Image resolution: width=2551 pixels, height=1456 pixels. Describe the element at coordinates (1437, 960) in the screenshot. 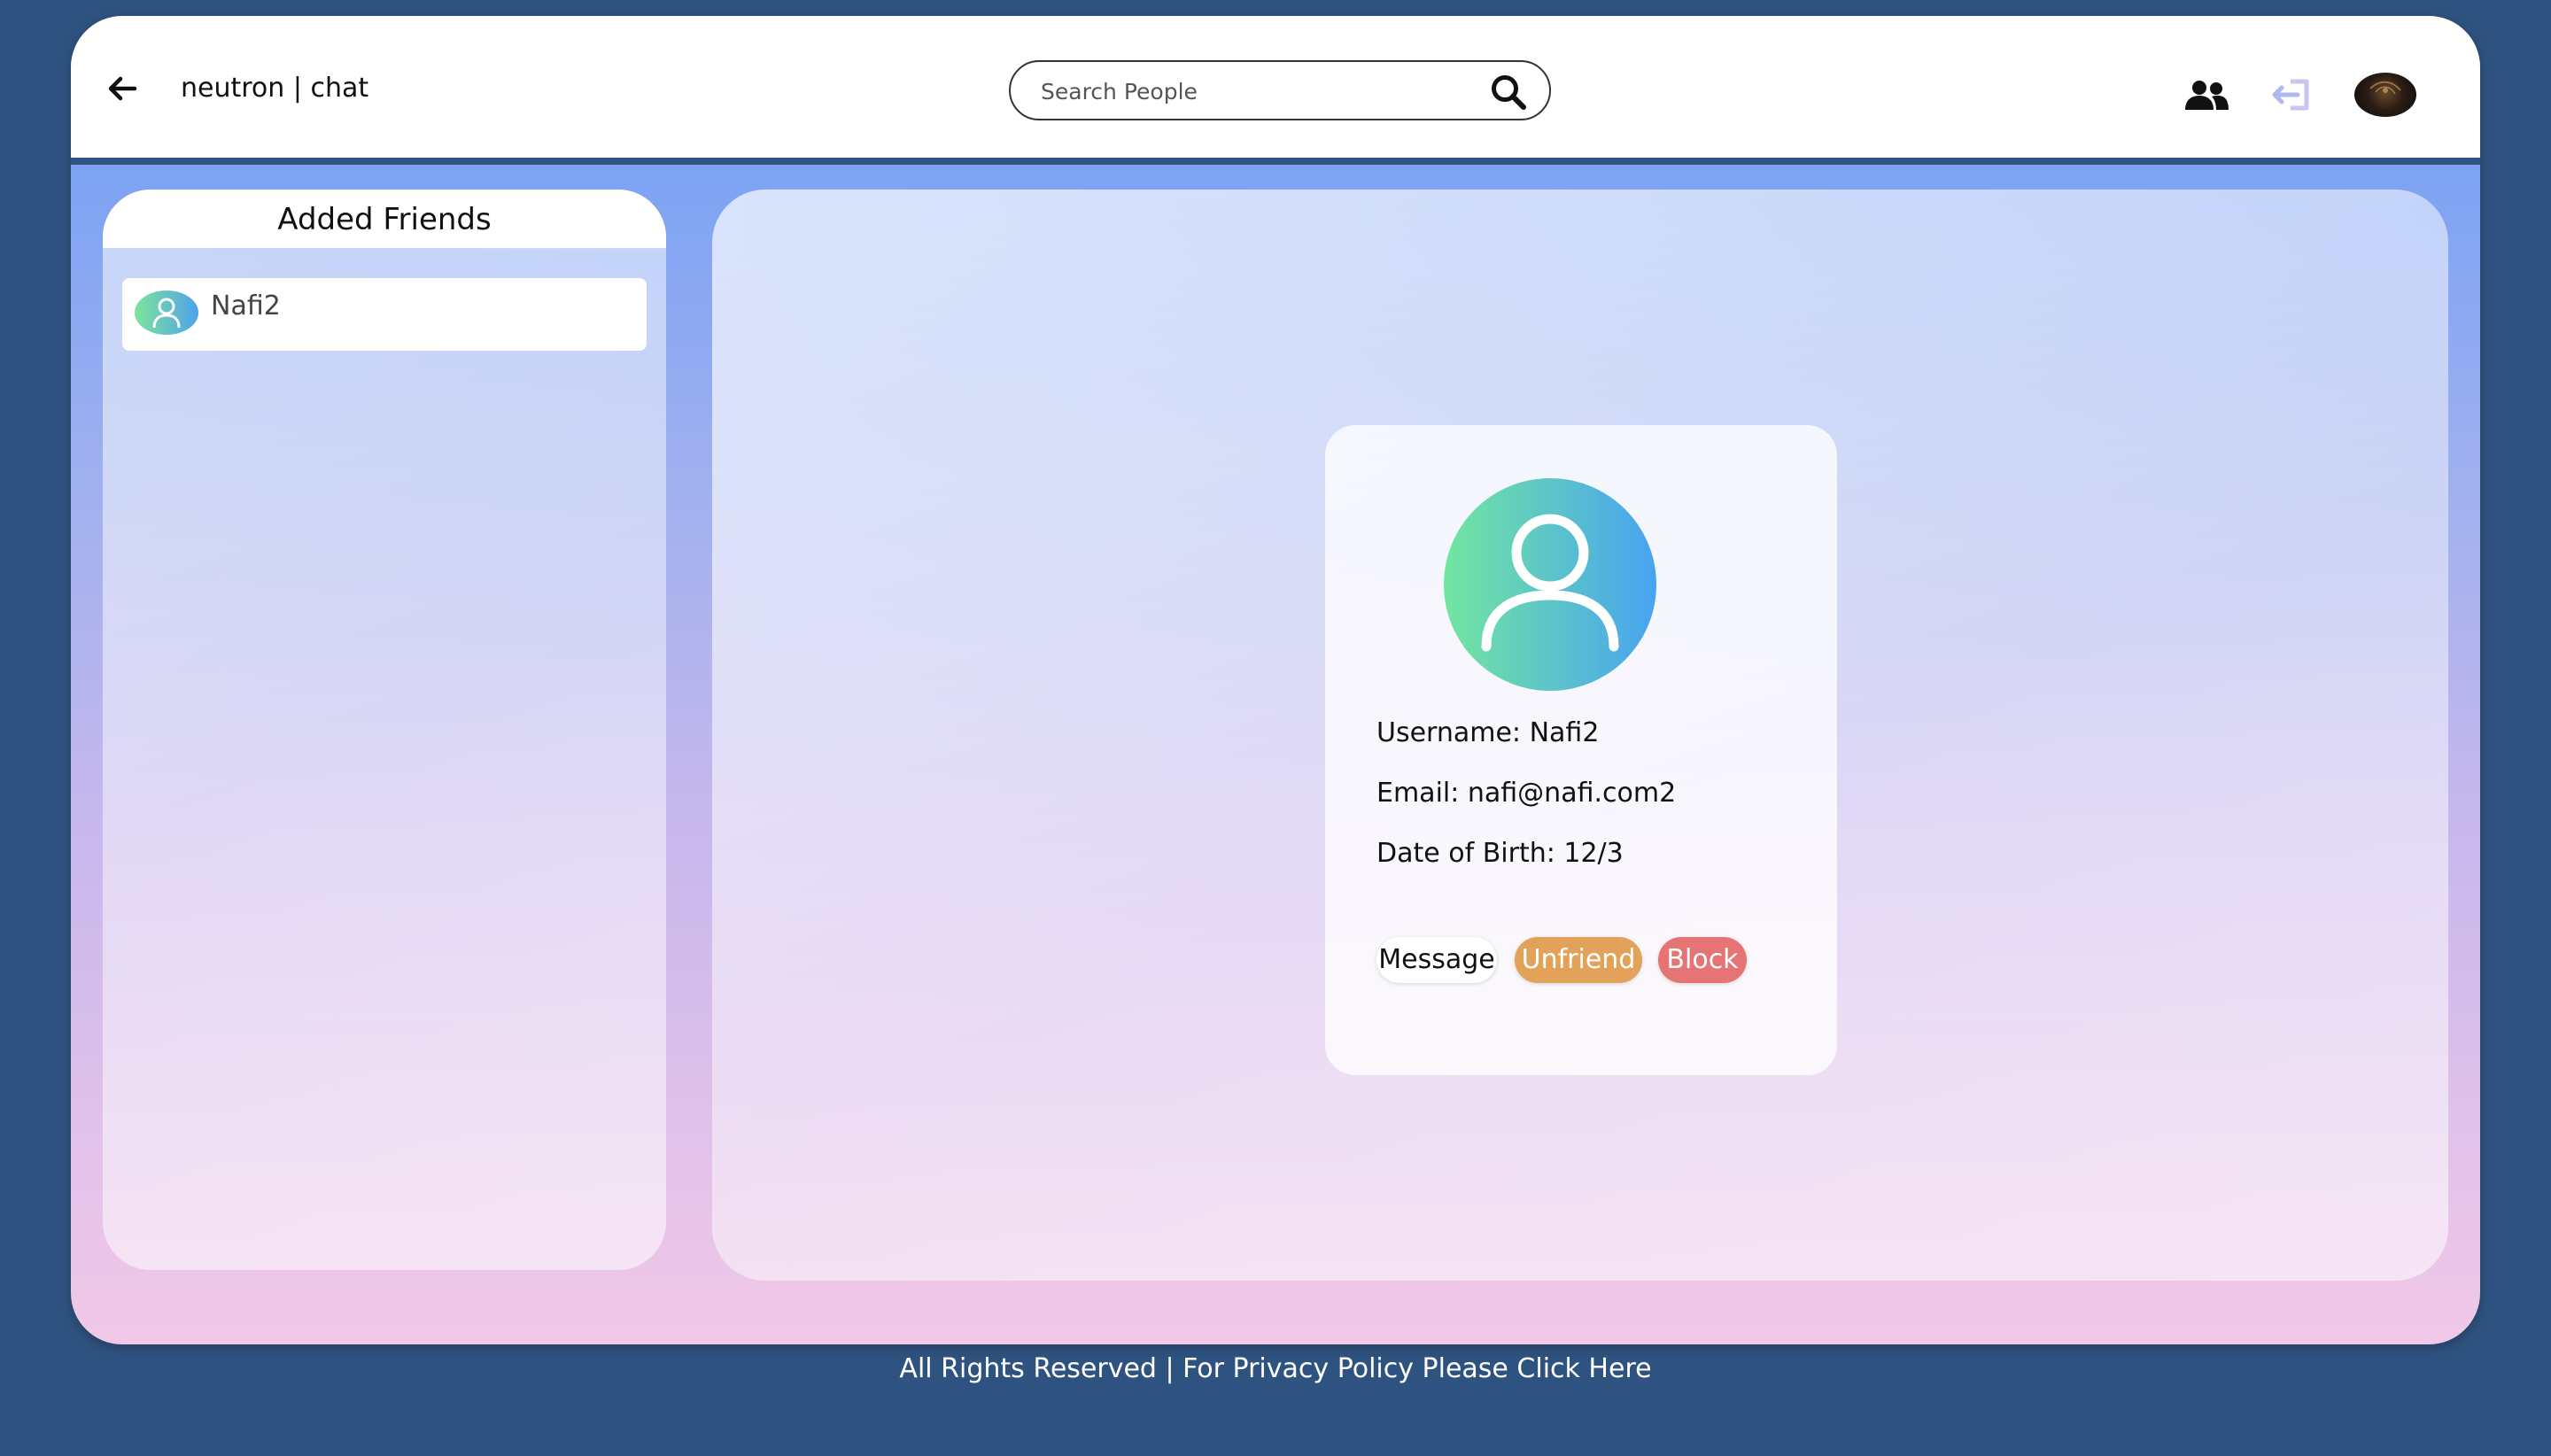

I see `message-button: Message` at that location.